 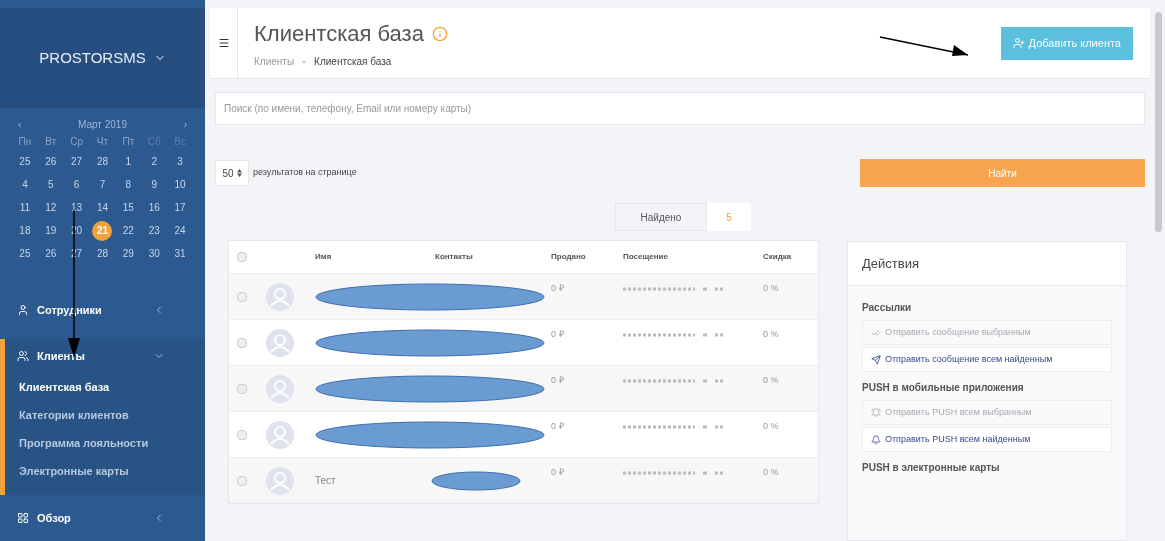 I want to click on page-title: Клиентская база, so click(x=339, y=34).